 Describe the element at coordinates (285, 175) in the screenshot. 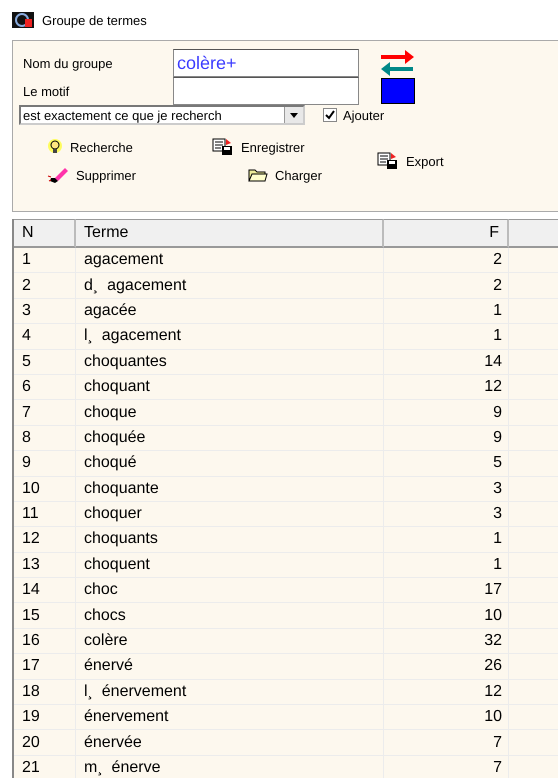

I see `toolbar-button: Charger` at that location.